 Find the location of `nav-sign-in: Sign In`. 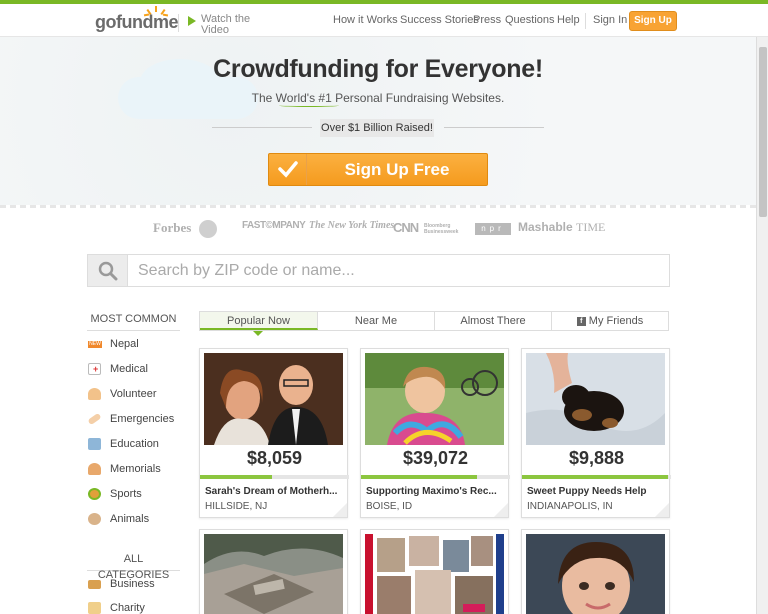

nav-sign-in: Sign In is located at coordinates (610, 20).